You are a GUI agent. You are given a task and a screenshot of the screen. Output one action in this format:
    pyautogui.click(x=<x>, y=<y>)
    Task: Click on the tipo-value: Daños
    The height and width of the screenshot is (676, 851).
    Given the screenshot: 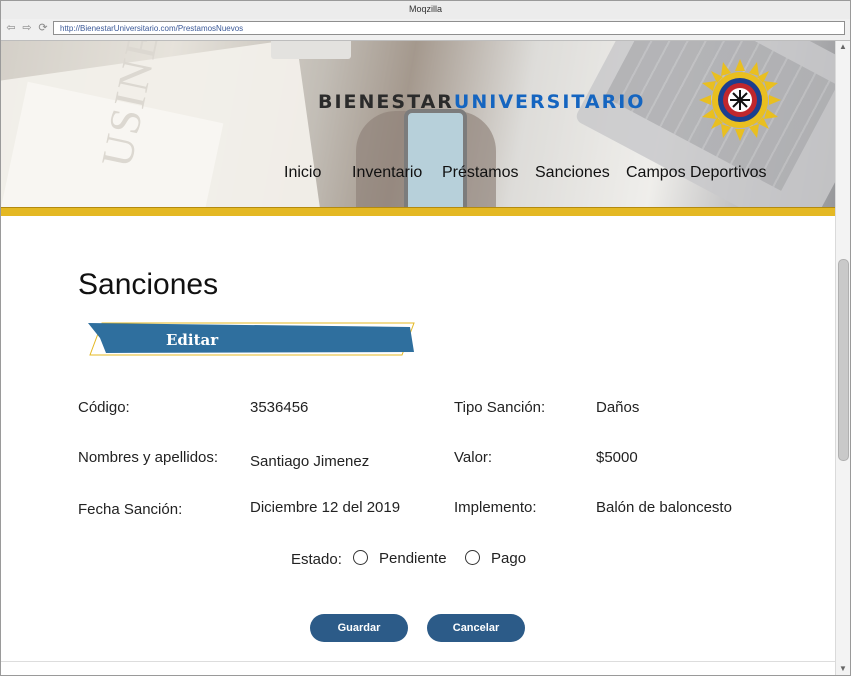 What is the action you would take?
    pyautogui.click(x=618, y=407)
    